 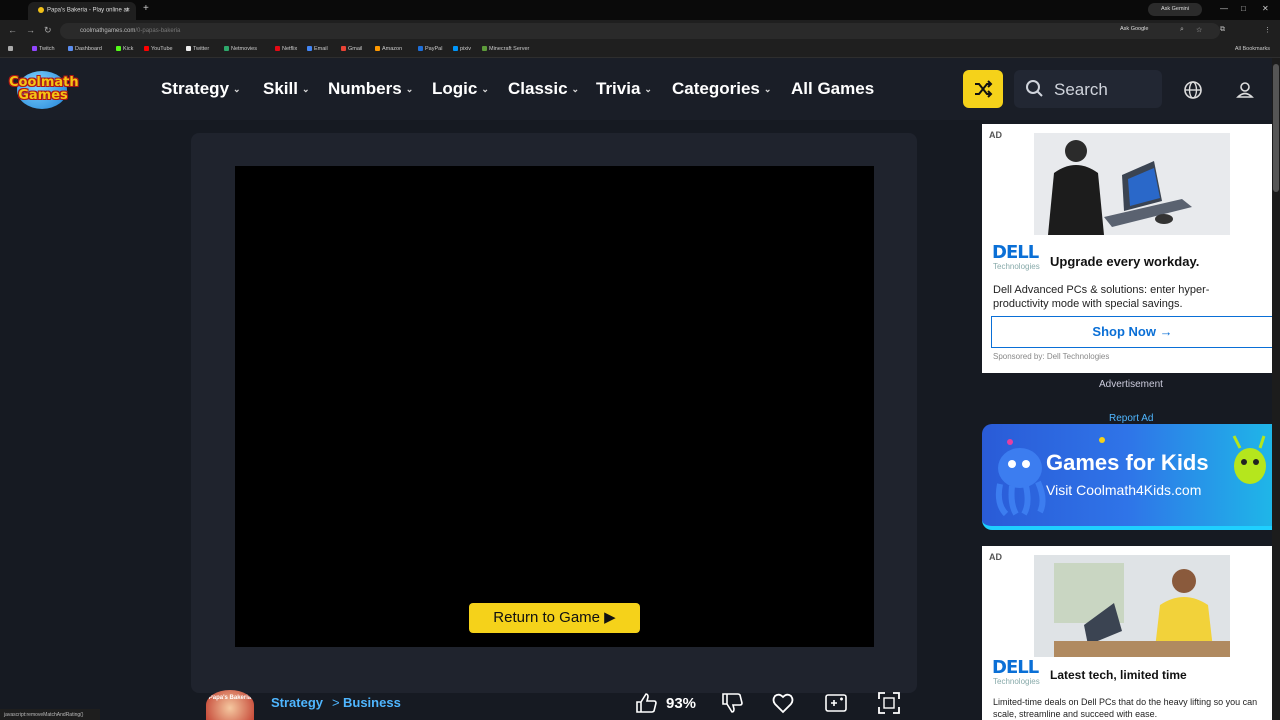 What do you see at coordinates (1243, 8) in the screenshot?
I see `maximize-icon: □` at bounding box center [1243, 8].